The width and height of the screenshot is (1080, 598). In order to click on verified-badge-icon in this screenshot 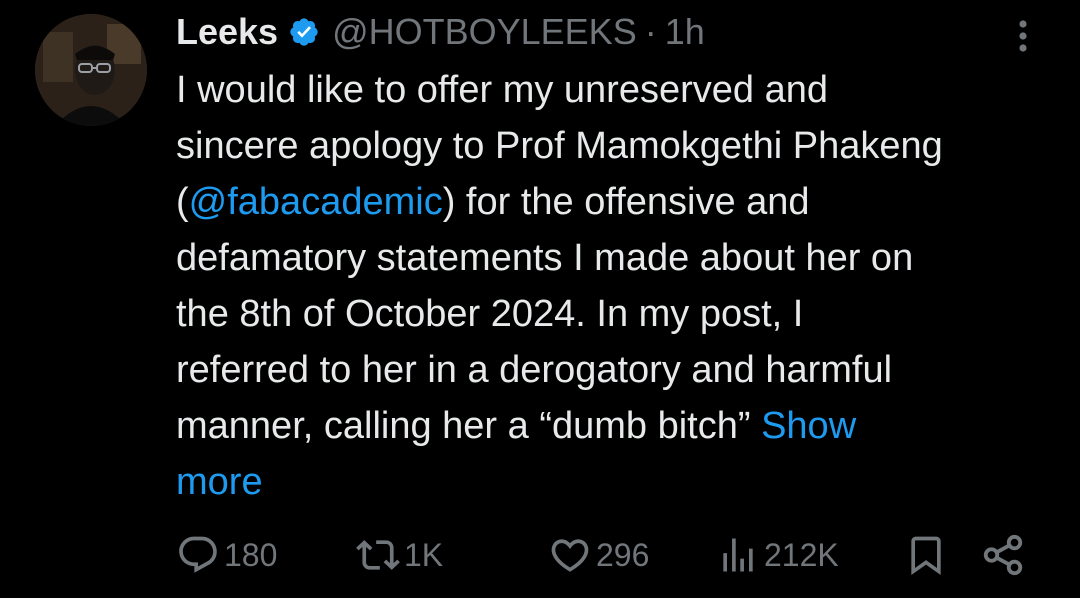, I will do `click(304, 32)`.